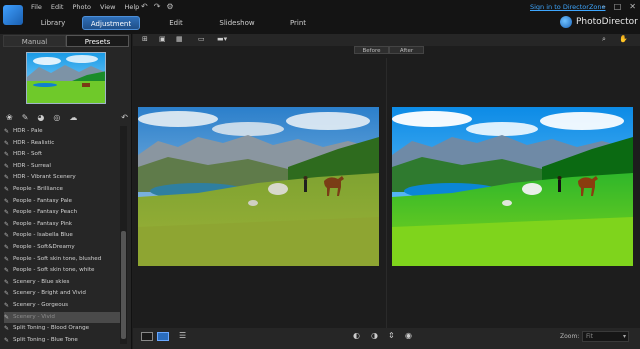 This screenshot has height=349, width=640. I want to click on preset-item: ✎ People - Isabella Blue, so click(62, 236).